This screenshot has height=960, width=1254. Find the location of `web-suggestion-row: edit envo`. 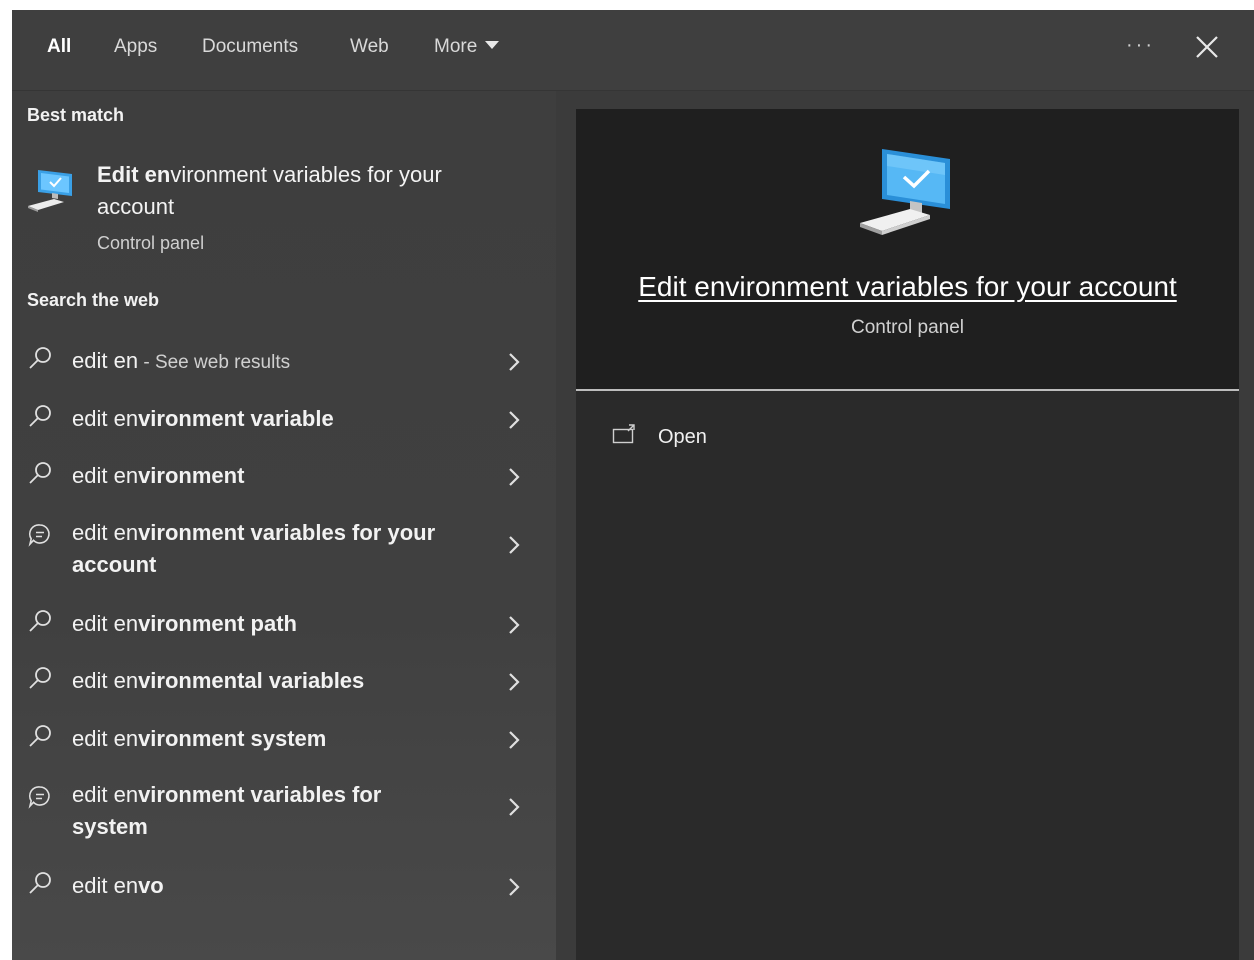

web-suggestion-row: edit envo is located at coordinates (284, 886).